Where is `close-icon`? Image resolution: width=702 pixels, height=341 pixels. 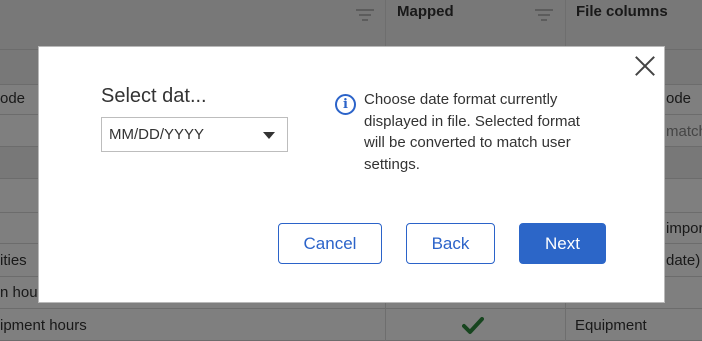 close-icon is located at coordinates (645, 66).